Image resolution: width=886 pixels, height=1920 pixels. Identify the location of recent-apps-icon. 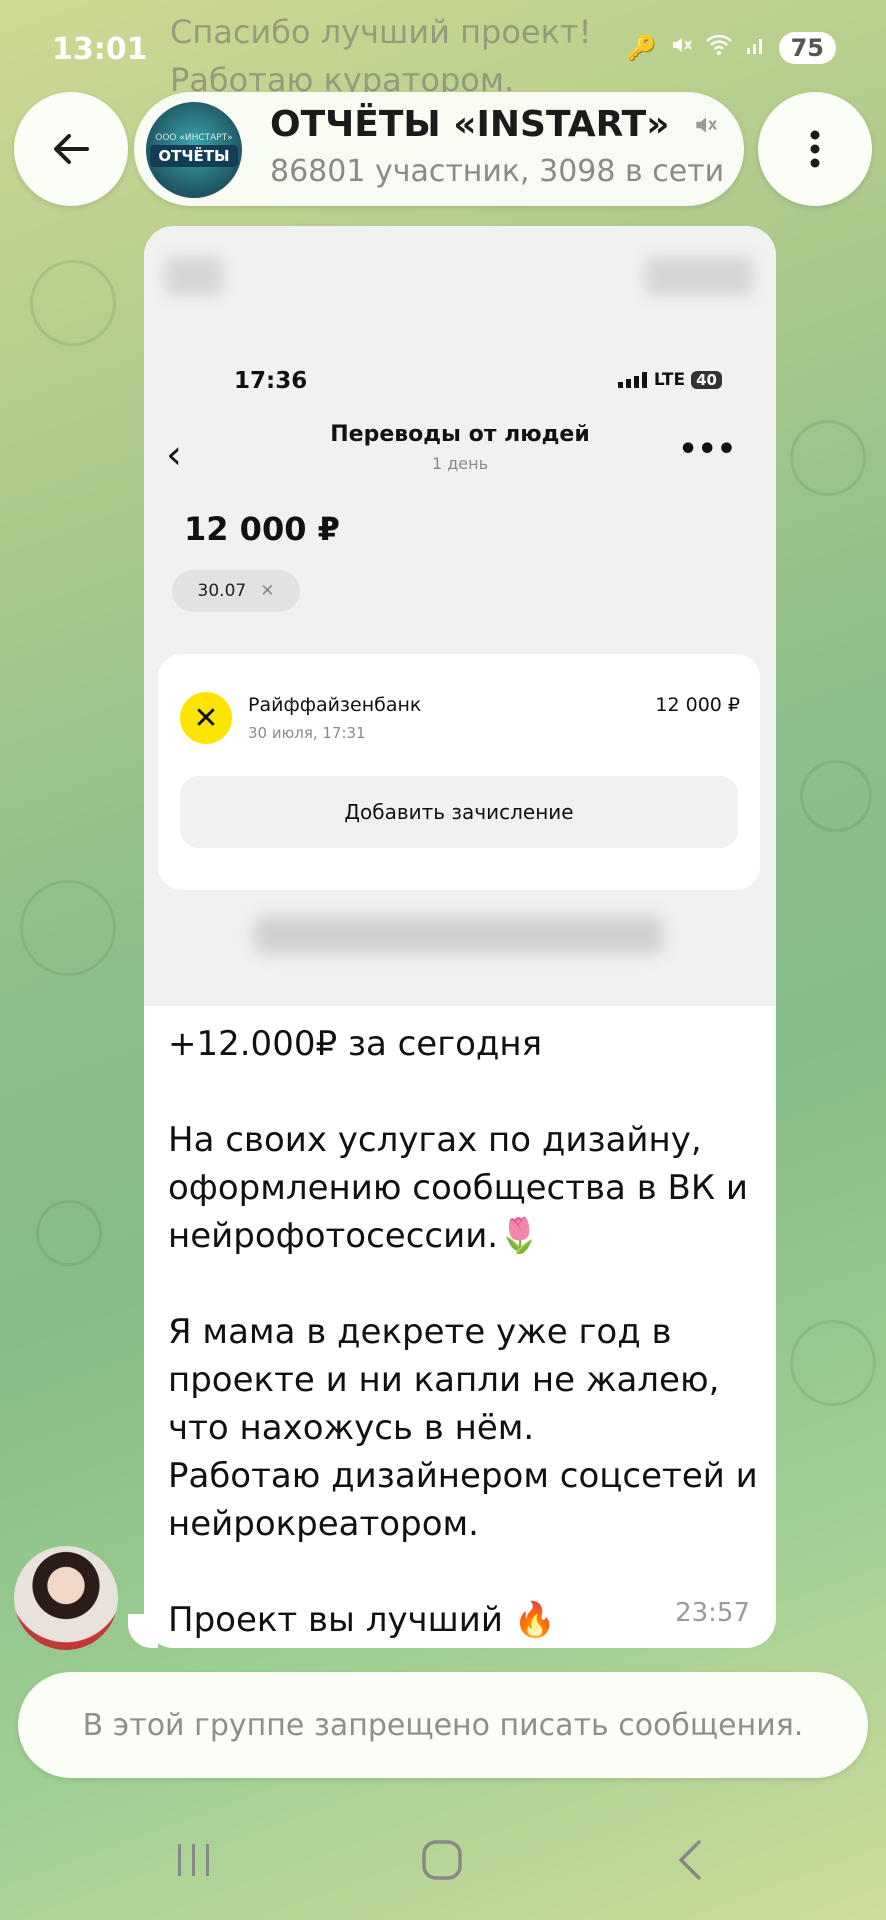
(193, 1860).